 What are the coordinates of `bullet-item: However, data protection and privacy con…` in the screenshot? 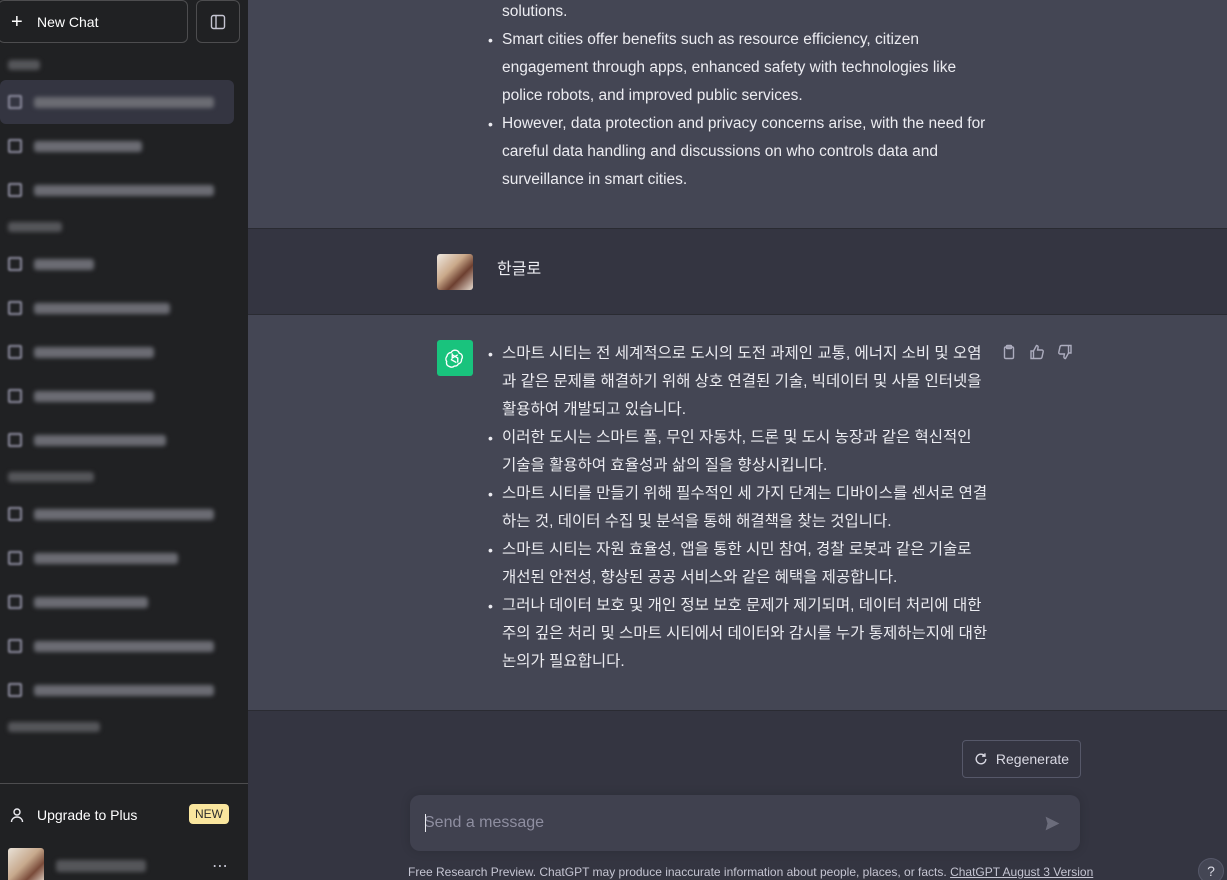 It's located at (738, 152).